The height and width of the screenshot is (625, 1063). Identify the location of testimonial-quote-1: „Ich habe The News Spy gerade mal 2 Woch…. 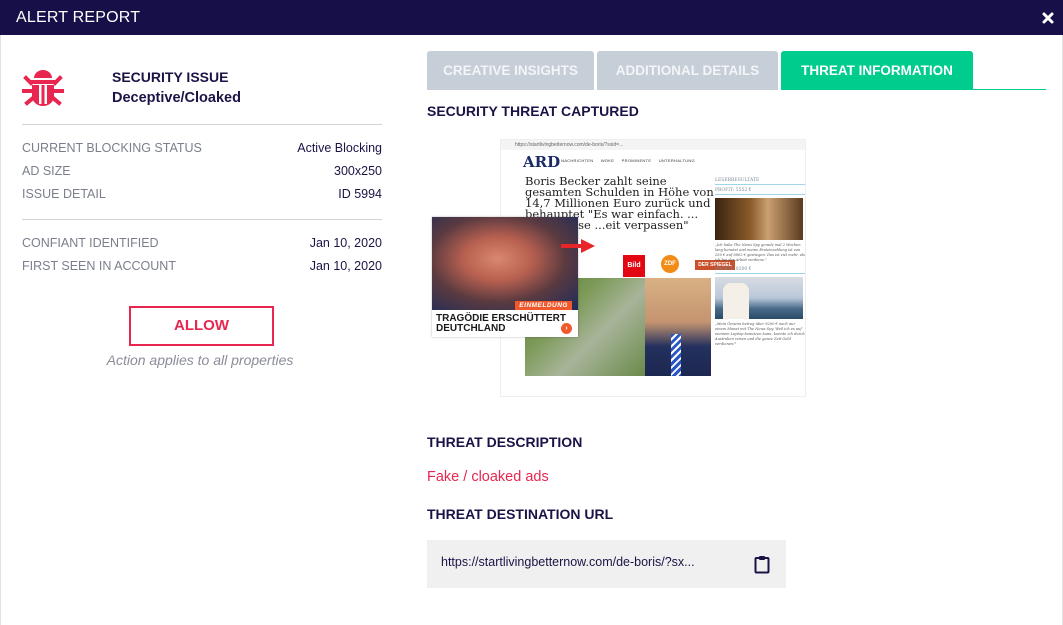
(760, 252).